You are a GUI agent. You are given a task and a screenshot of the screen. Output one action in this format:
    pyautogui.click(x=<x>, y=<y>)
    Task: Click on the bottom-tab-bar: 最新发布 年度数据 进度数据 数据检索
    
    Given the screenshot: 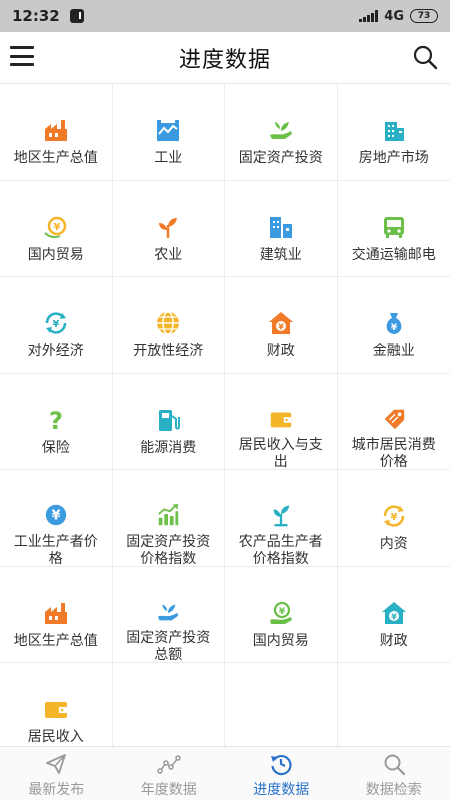 What is the action you would take?
    pyautogui.click(x=225, y=773)
    